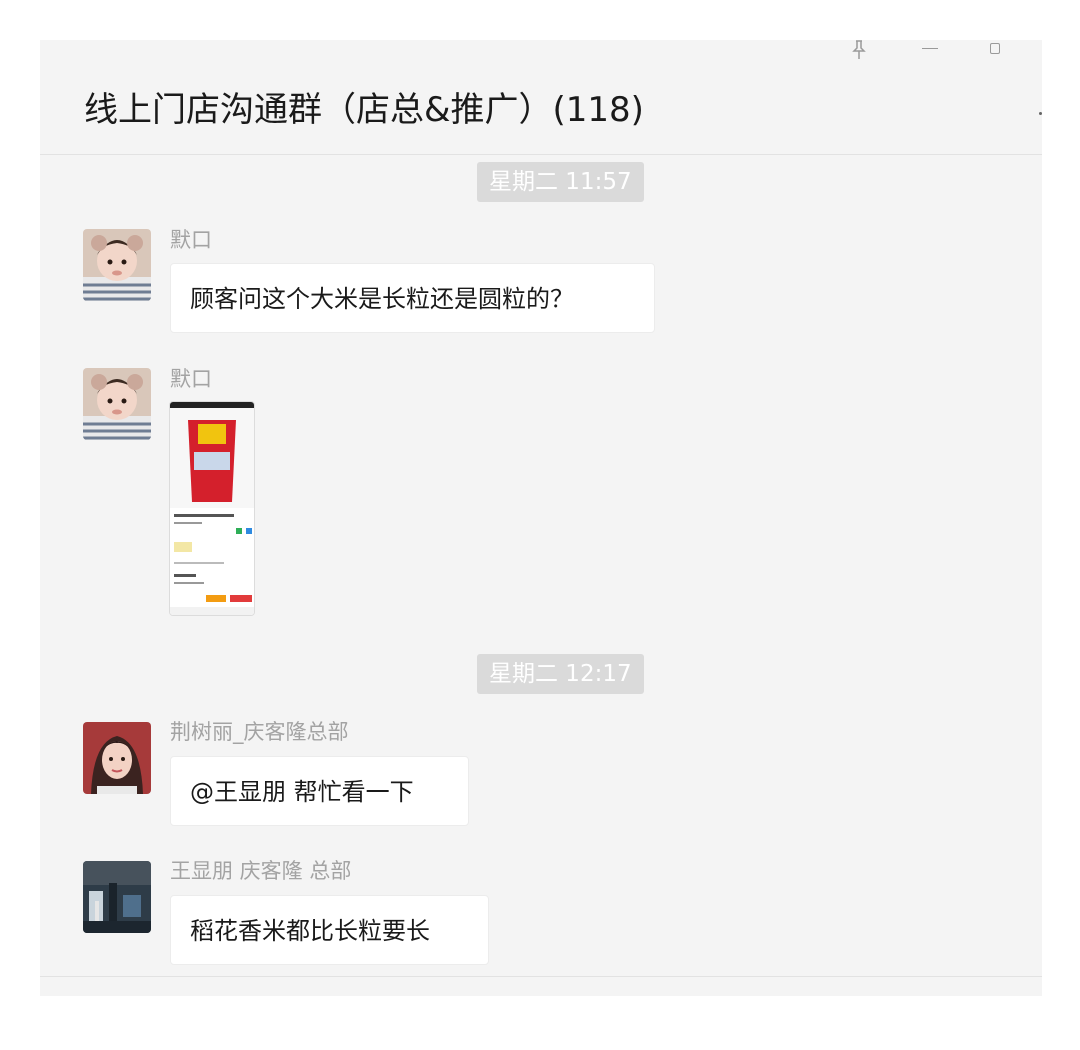 The height and width of the screenshot is (1050, 1080). What do you see at coordinates (930, 48) in the screenshot?
I see `minimize-icon` at bounding box center [930, 48].